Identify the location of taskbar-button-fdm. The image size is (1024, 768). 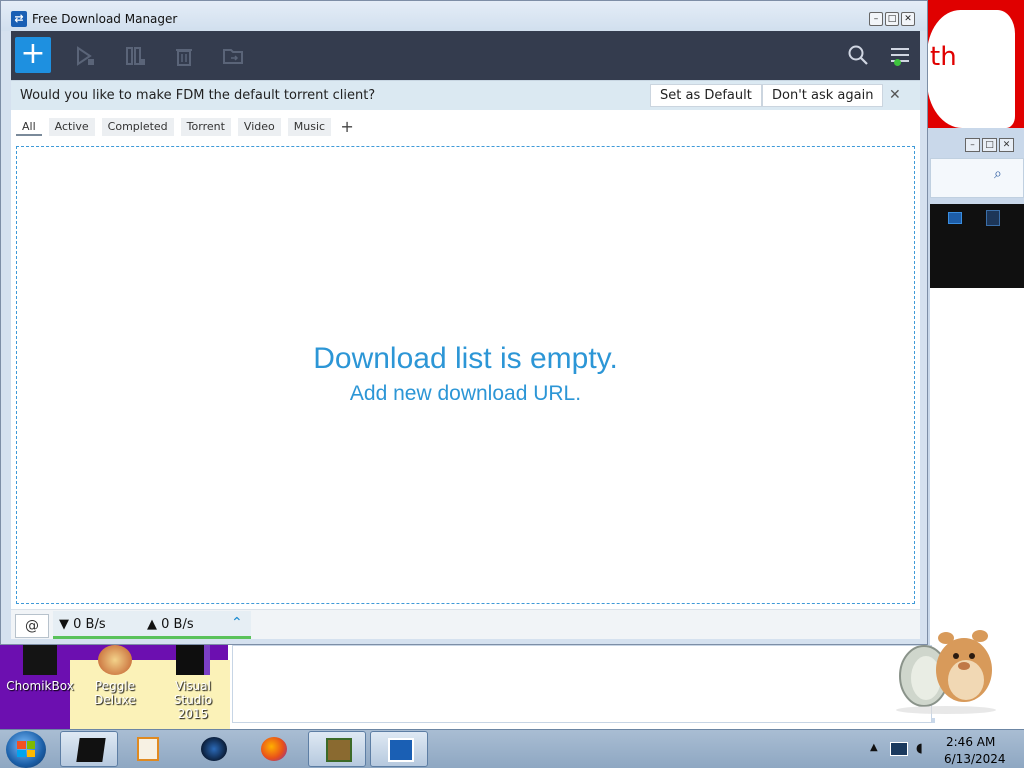
(399, 749).